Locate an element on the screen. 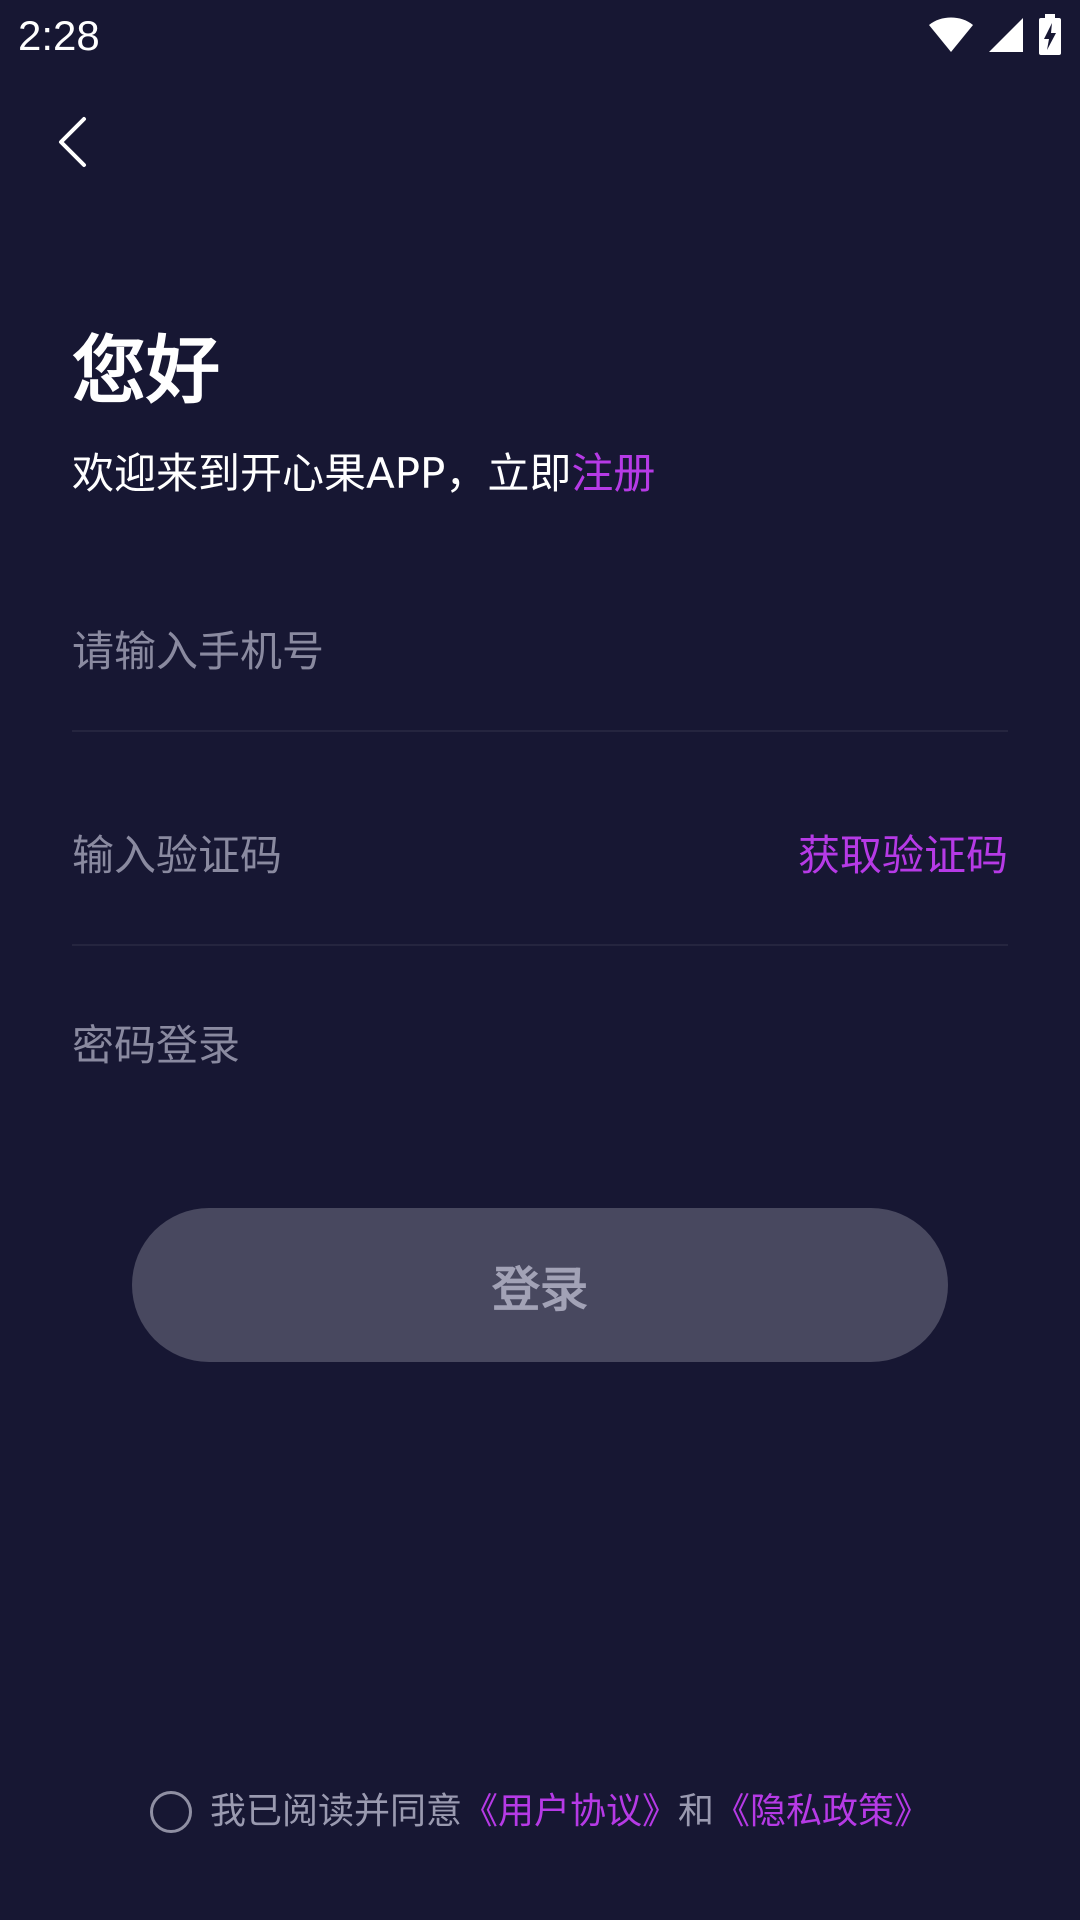  welcome-text: 欢迎来到开心果APP，立即注册 is located at coordinates (363, 474).